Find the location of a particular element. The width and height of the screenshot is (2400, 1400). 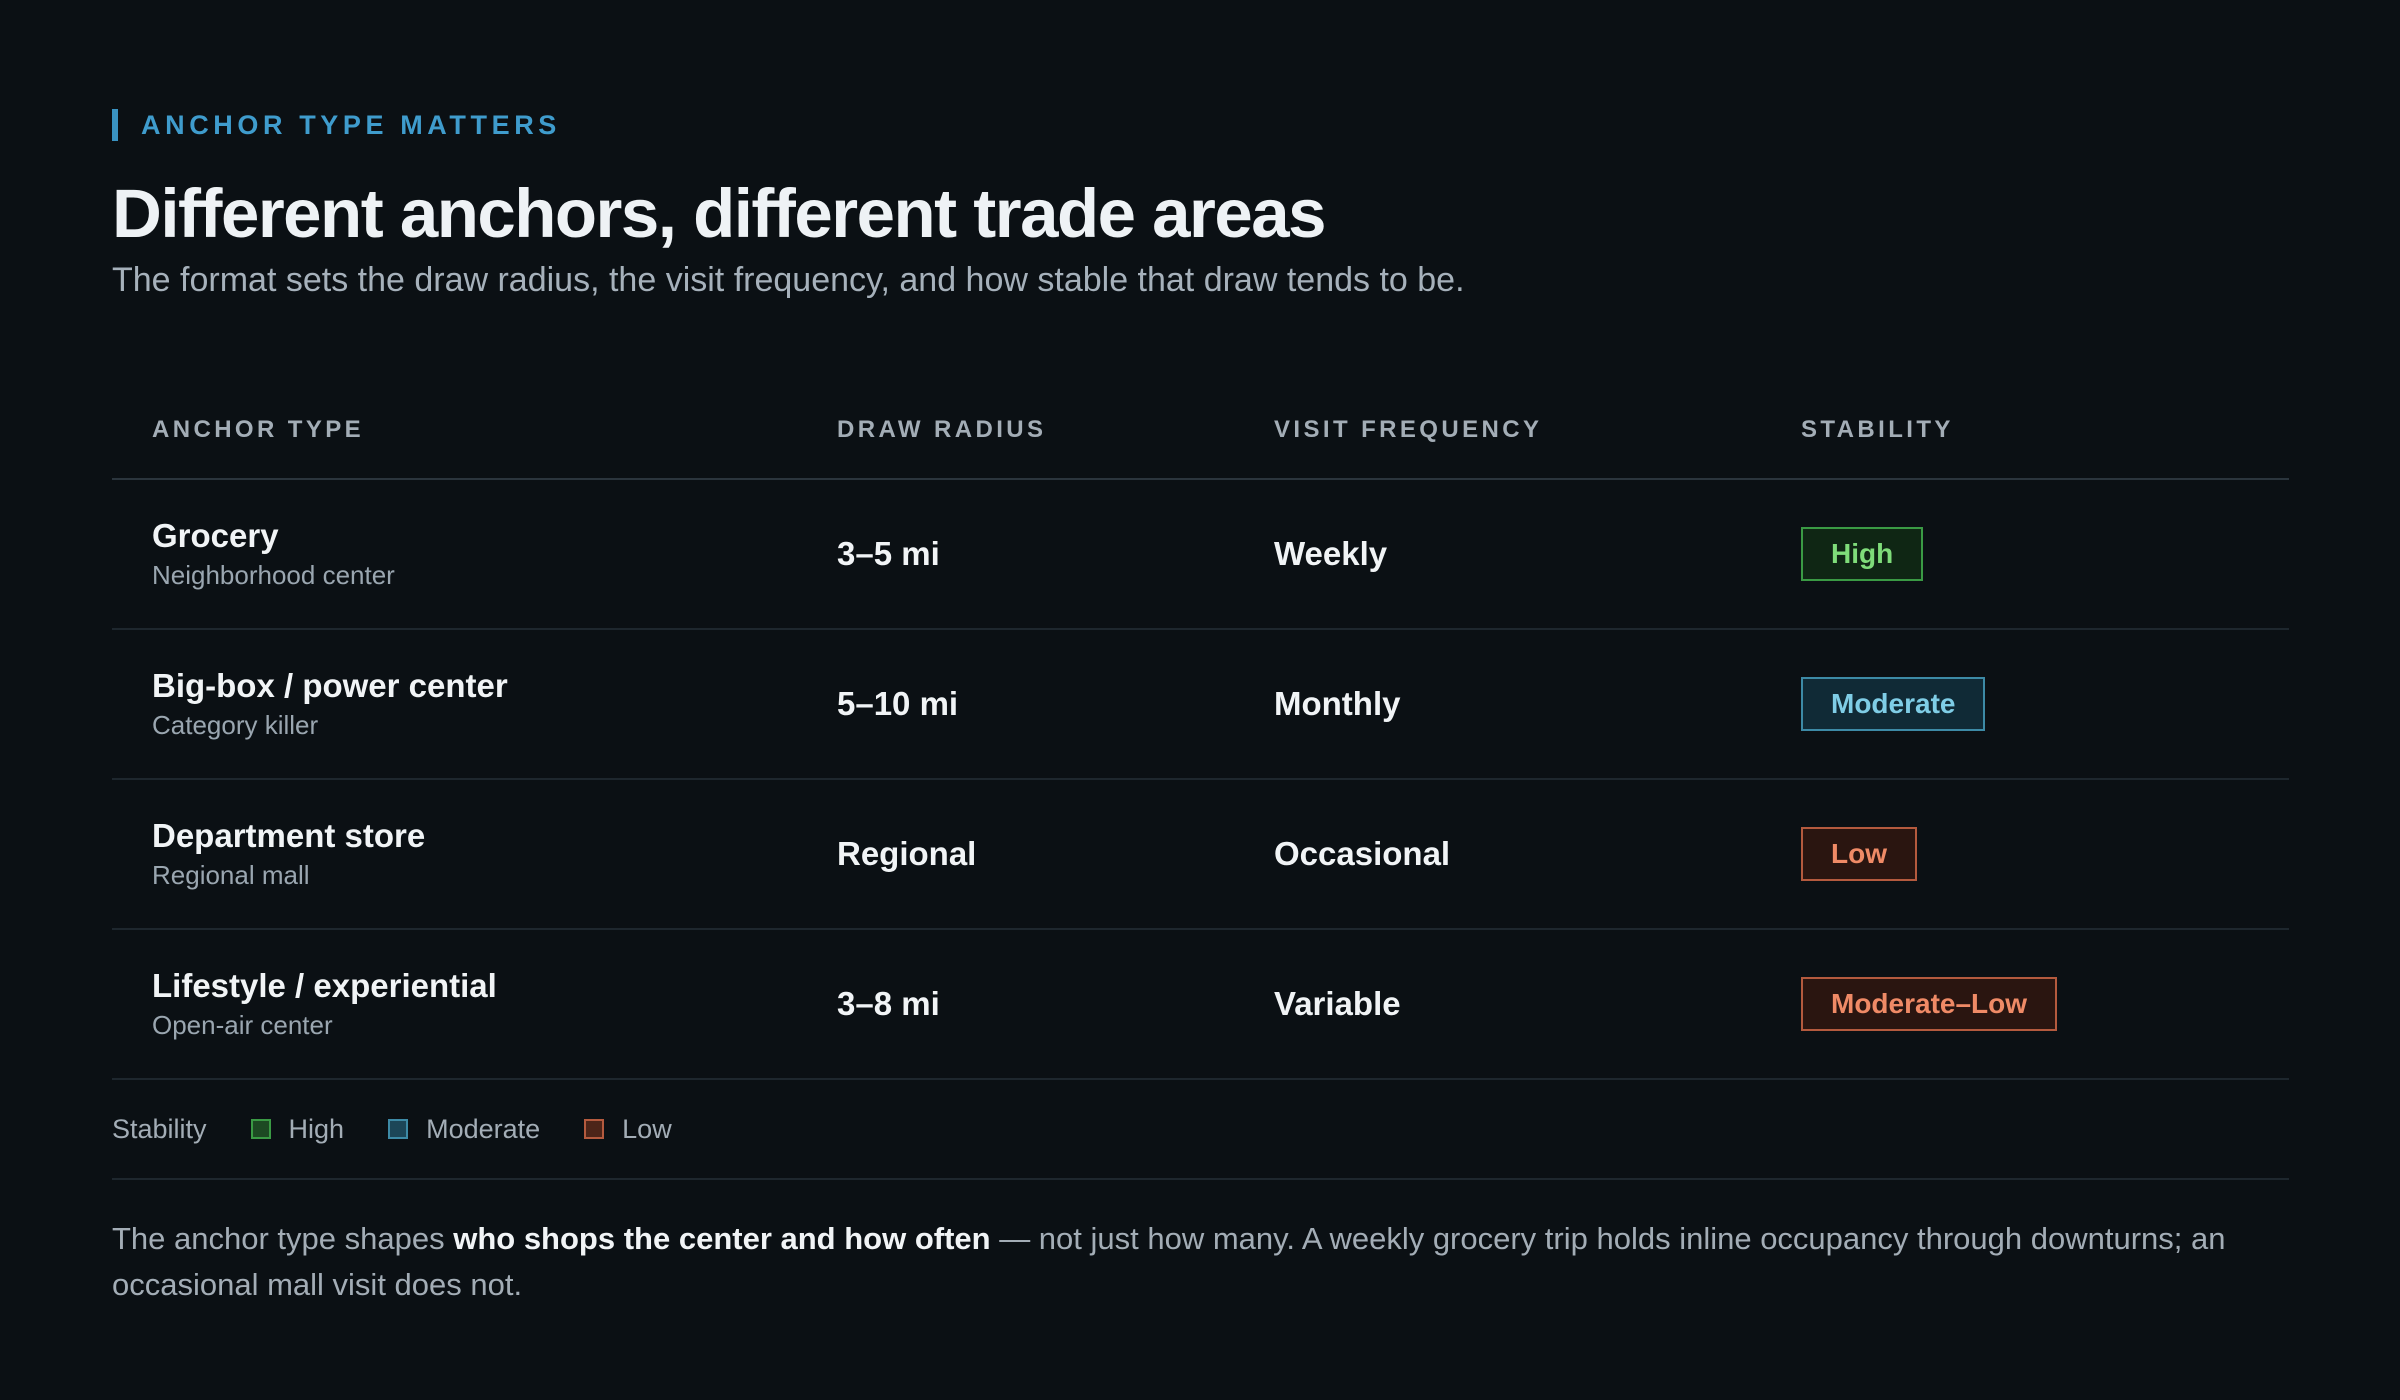

anchor-block: Department store Regional mall is located at coordinates (288, 854).